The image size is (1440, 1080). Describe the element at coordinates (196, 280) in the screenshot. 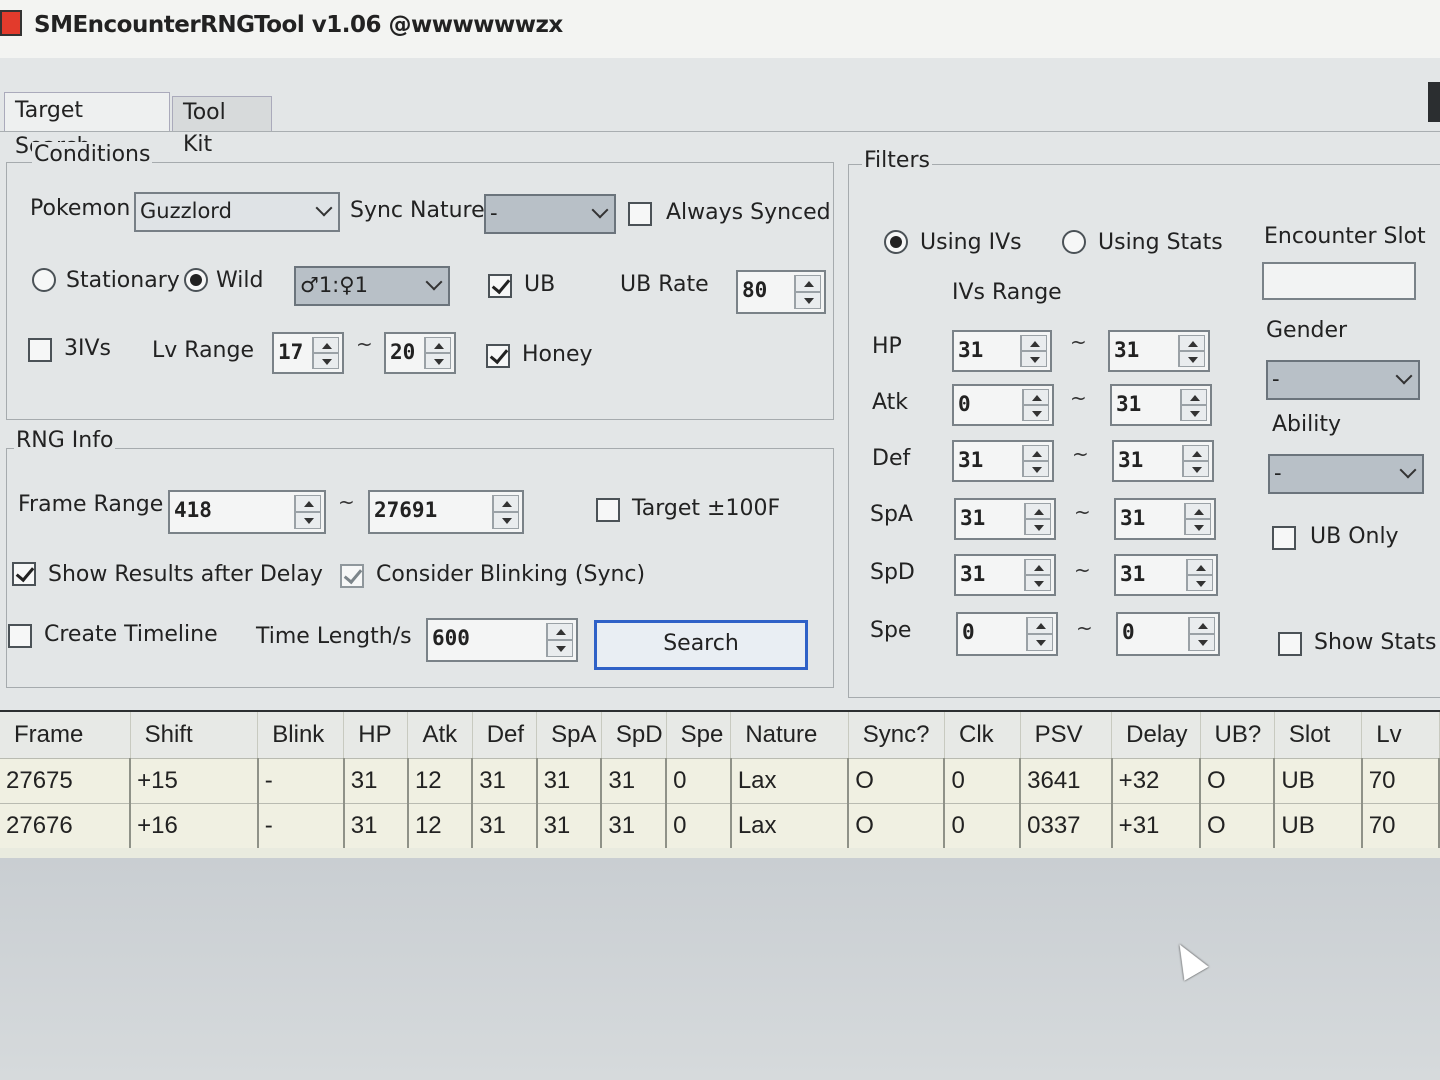

I see `wild-radio` at that location.